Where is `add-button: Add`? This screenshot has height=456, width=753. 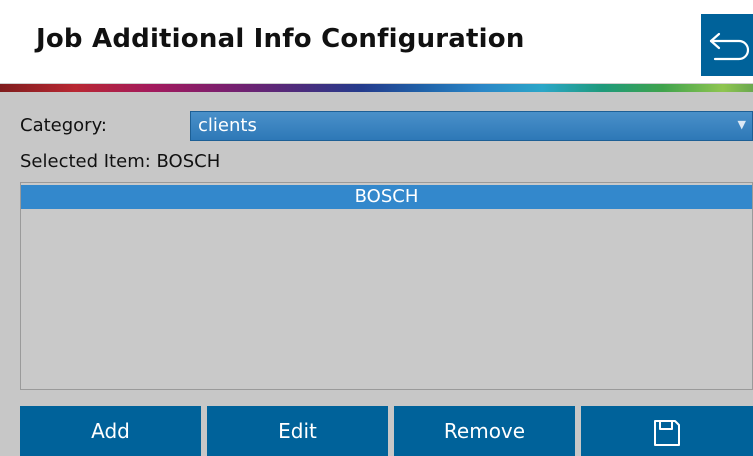
add-button: Add is located at coordinates (110, 431).